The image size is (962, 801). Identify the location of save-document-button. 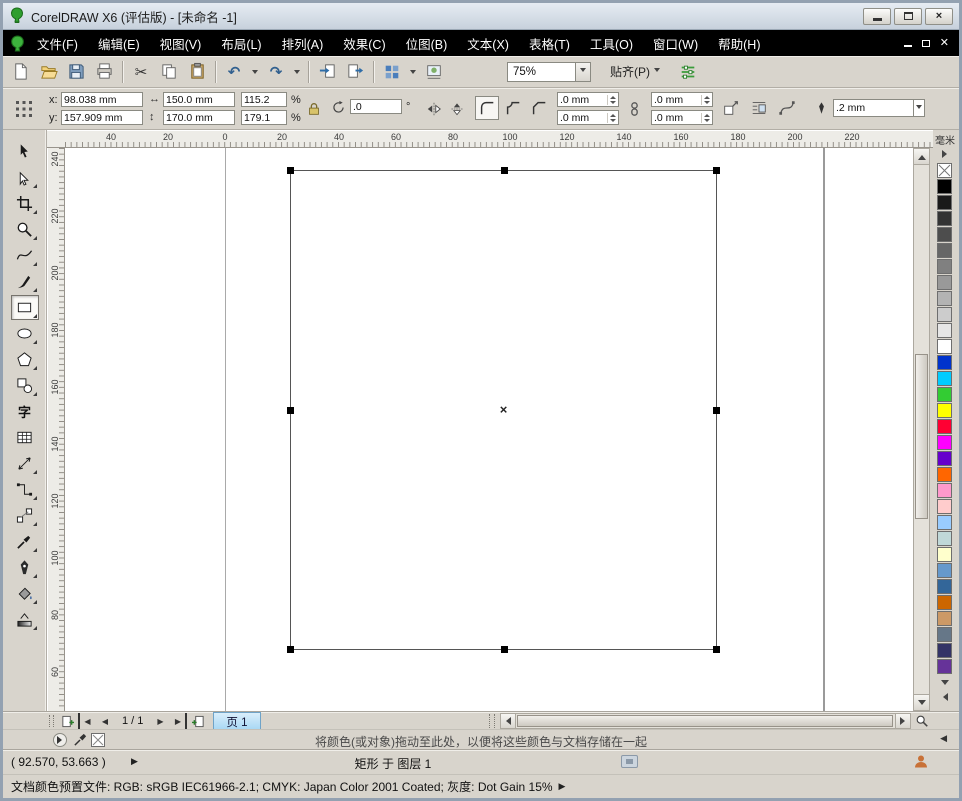
(76, 72).